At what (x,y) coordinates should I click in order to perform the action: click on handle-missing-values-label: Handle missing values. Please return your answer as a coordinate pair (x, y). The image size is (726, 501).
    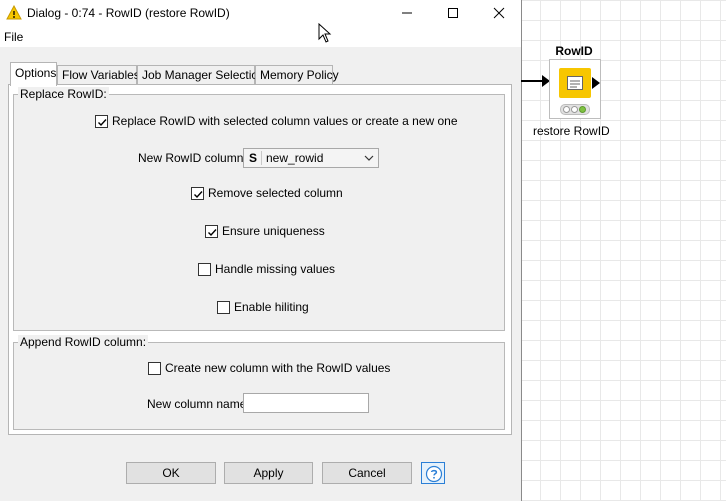
    Looking at the image, I should click on (275, 269).